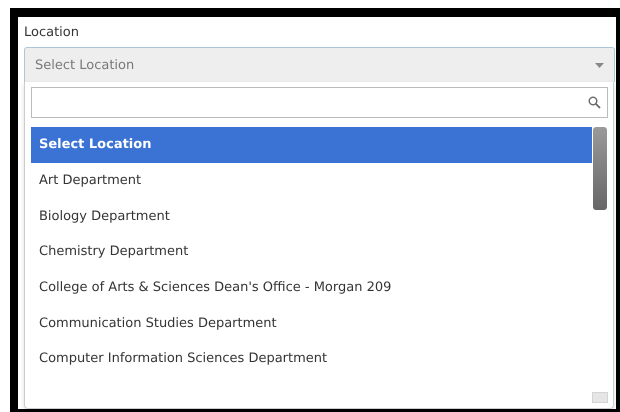  Describe the element at coordinates (51, 32) in the screenshot. I see `field-label: Location` at that location.